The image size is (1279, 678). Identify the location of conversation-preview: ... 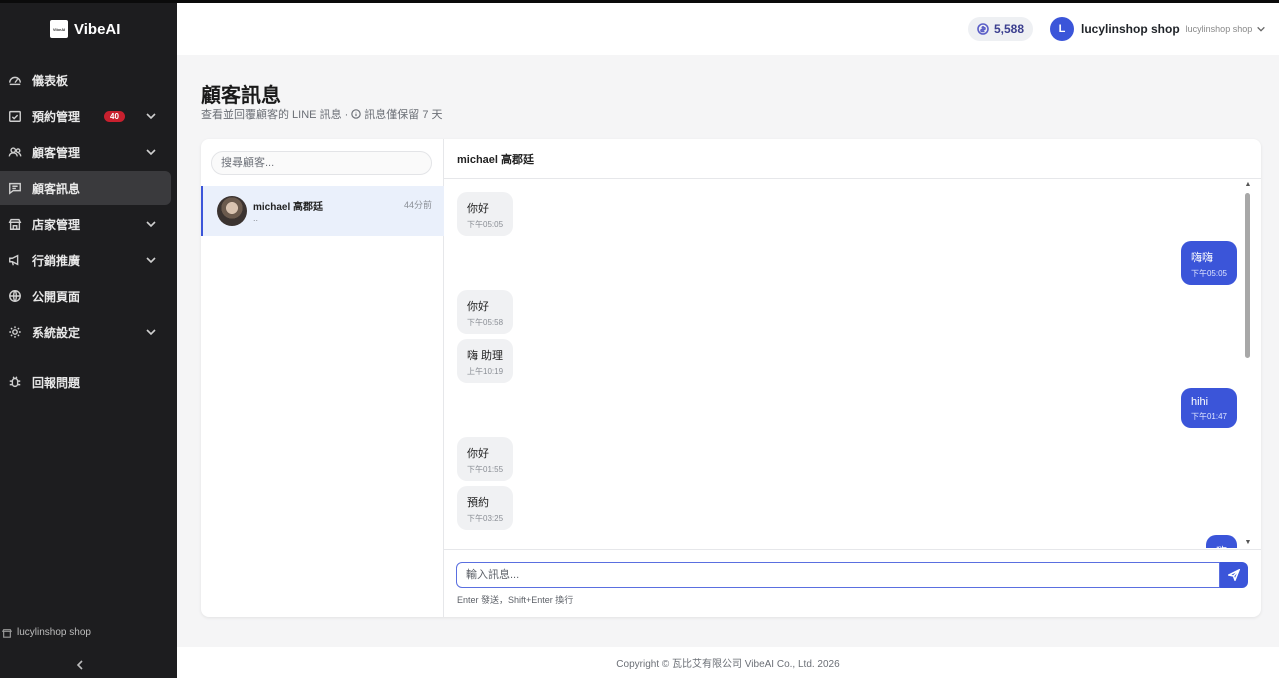
(256, 218).